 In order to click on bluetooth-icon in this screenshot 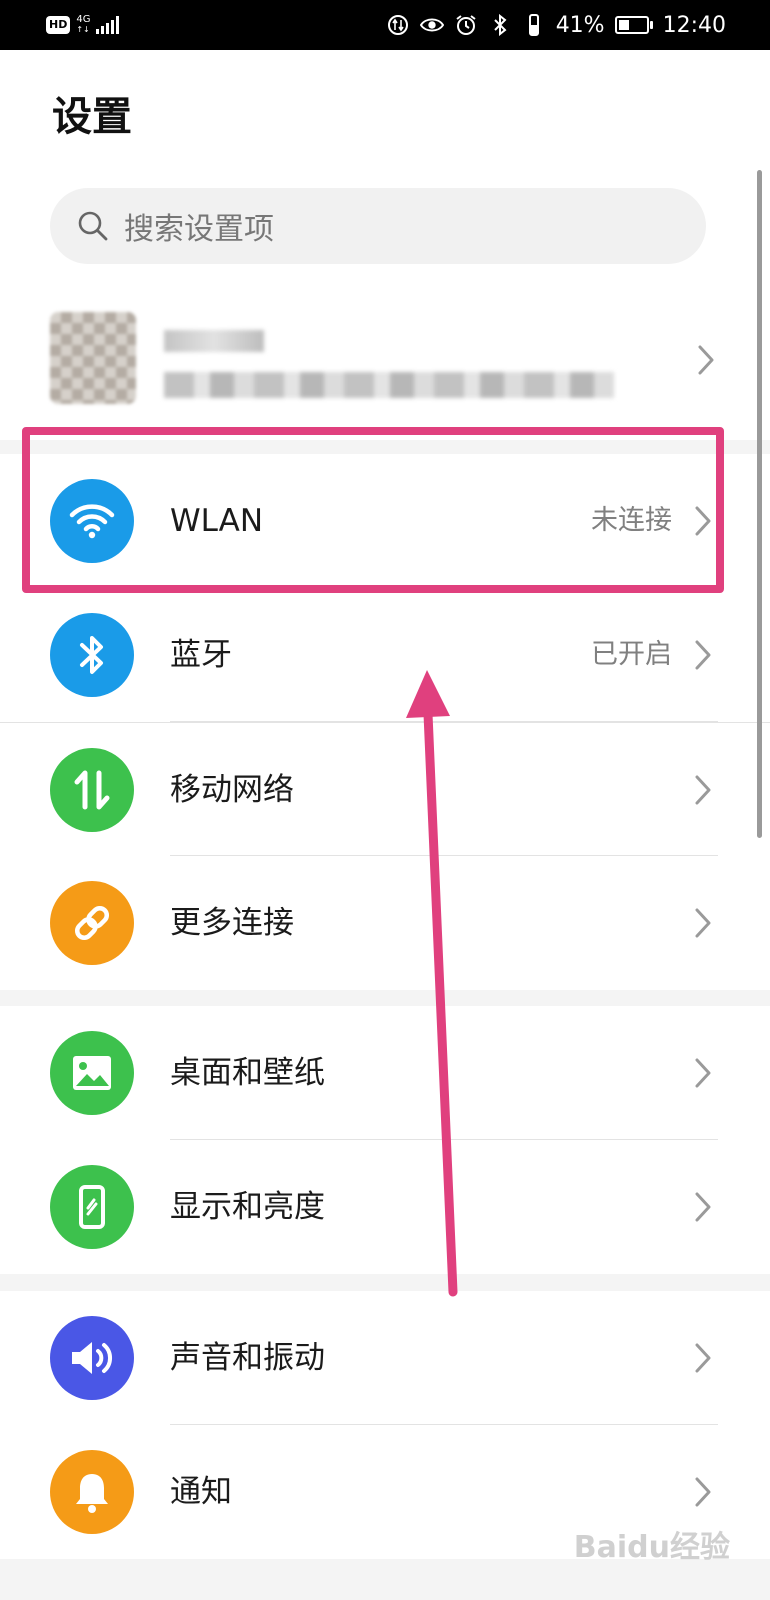, I will do `click(92, 655)`.